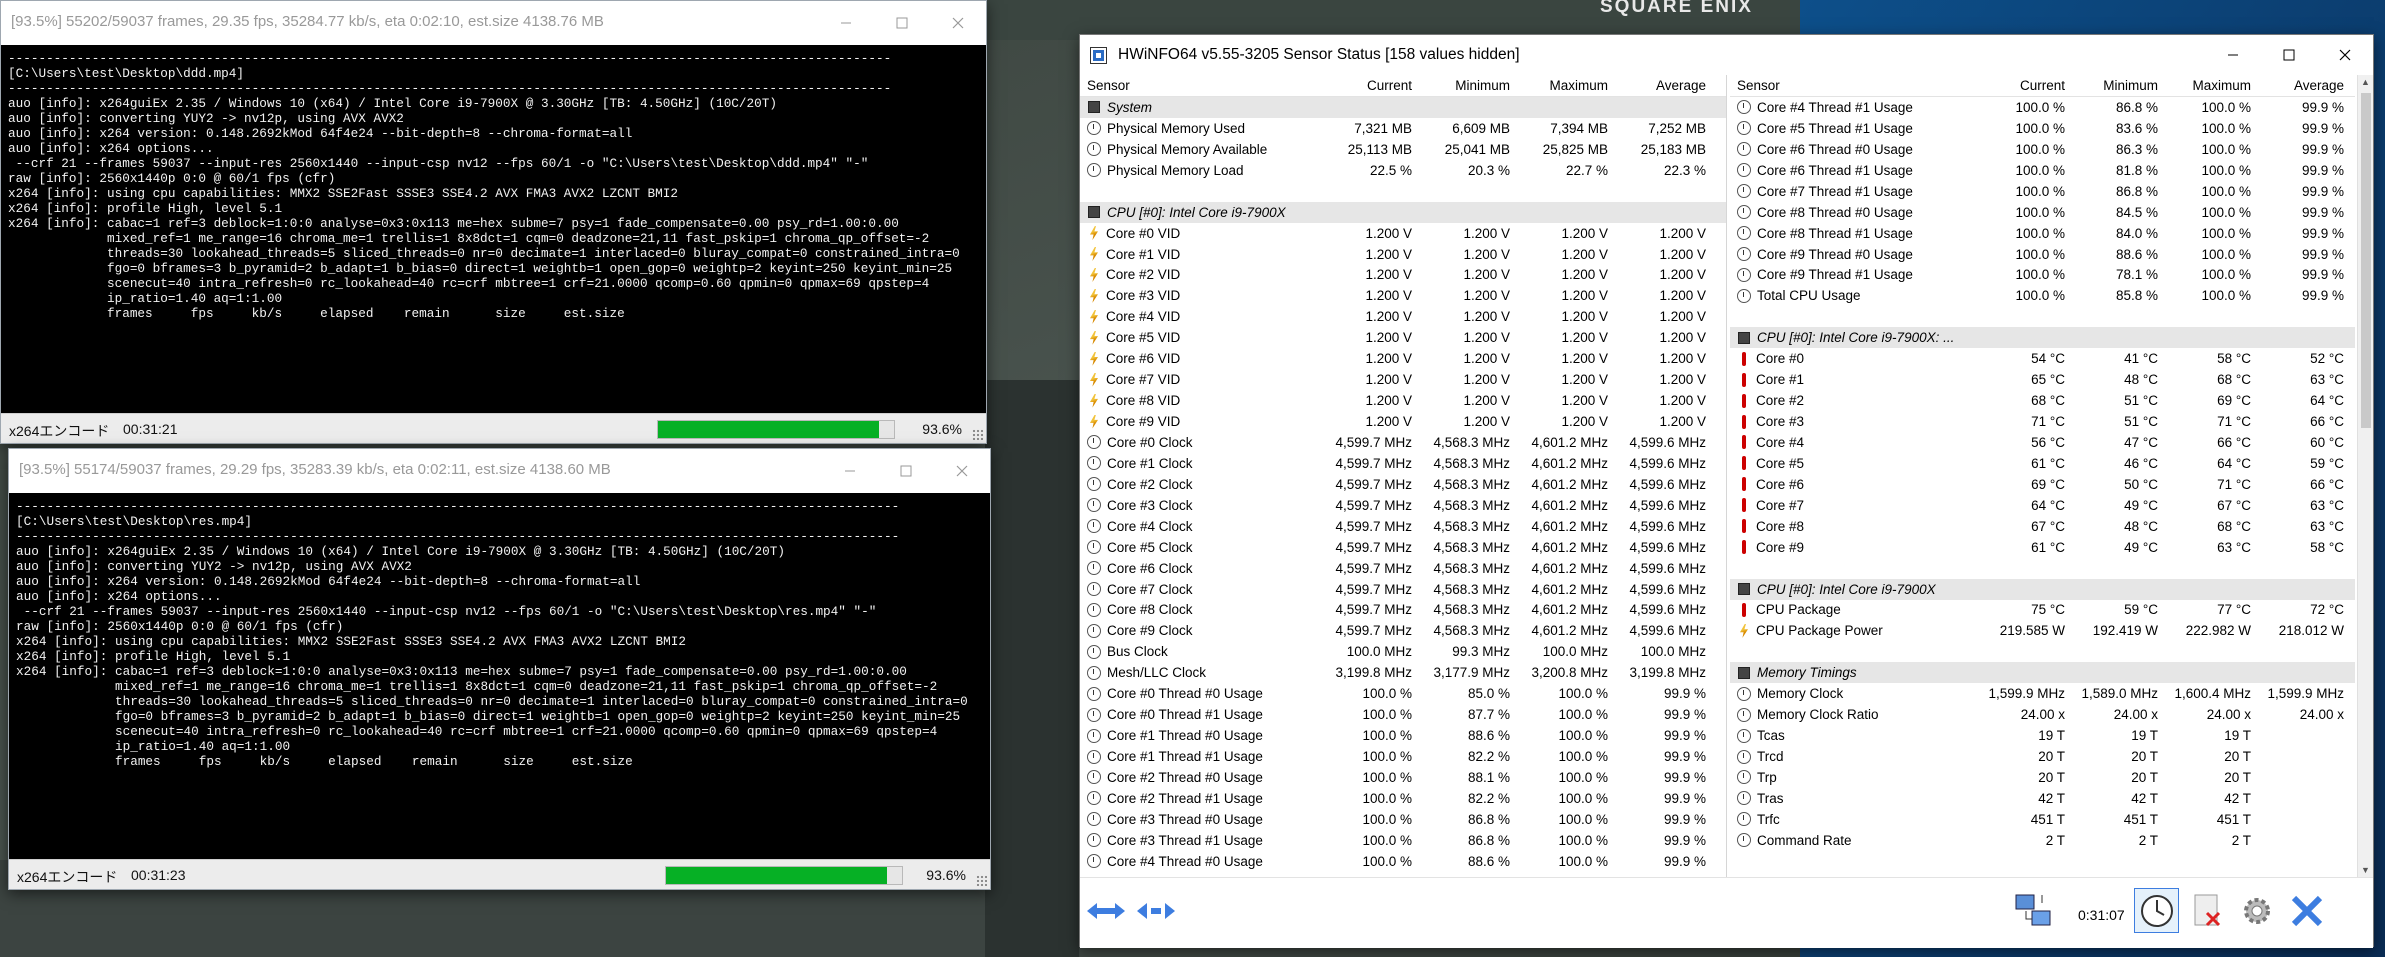 This screenshot has height=957, width=2385. I want to click on scroll-up-icon: ▲, so click(2365, 82).